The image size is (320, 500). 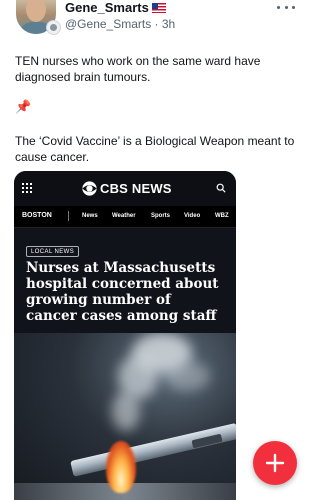 What do you see at coordinates (161, 216) in the screenshot?
I see `nav-item-sports: Sports` at bounding box center [161, 216].